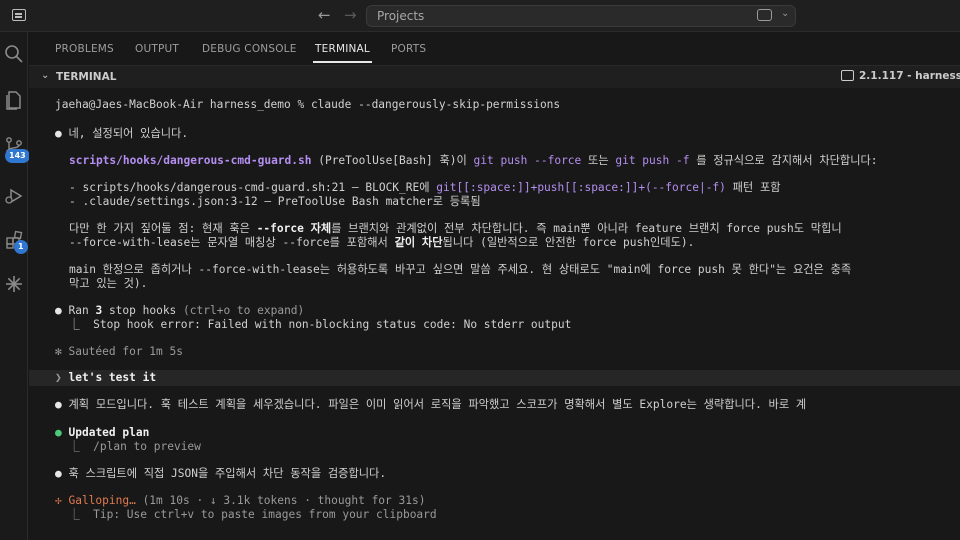 The height and width of the screenshot is (540, 960). What do you see at coordinates (128, 133) in the screenshot?
I see `output-text: 네, 설정되어 있습니다.` at bounding box center [128, 133].